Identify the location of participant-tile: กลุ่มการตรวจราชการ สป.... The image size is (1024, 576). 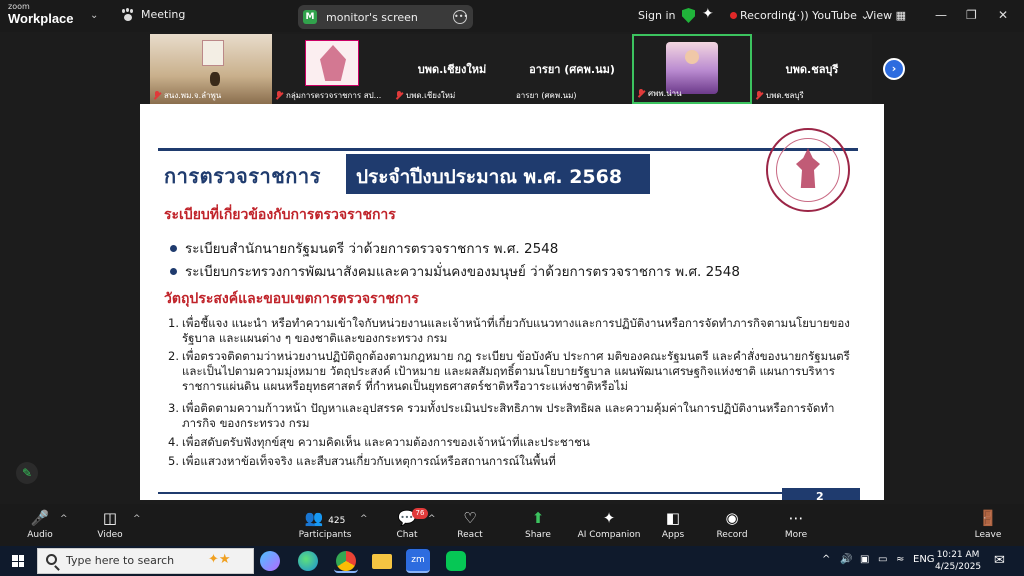
(332, 69).